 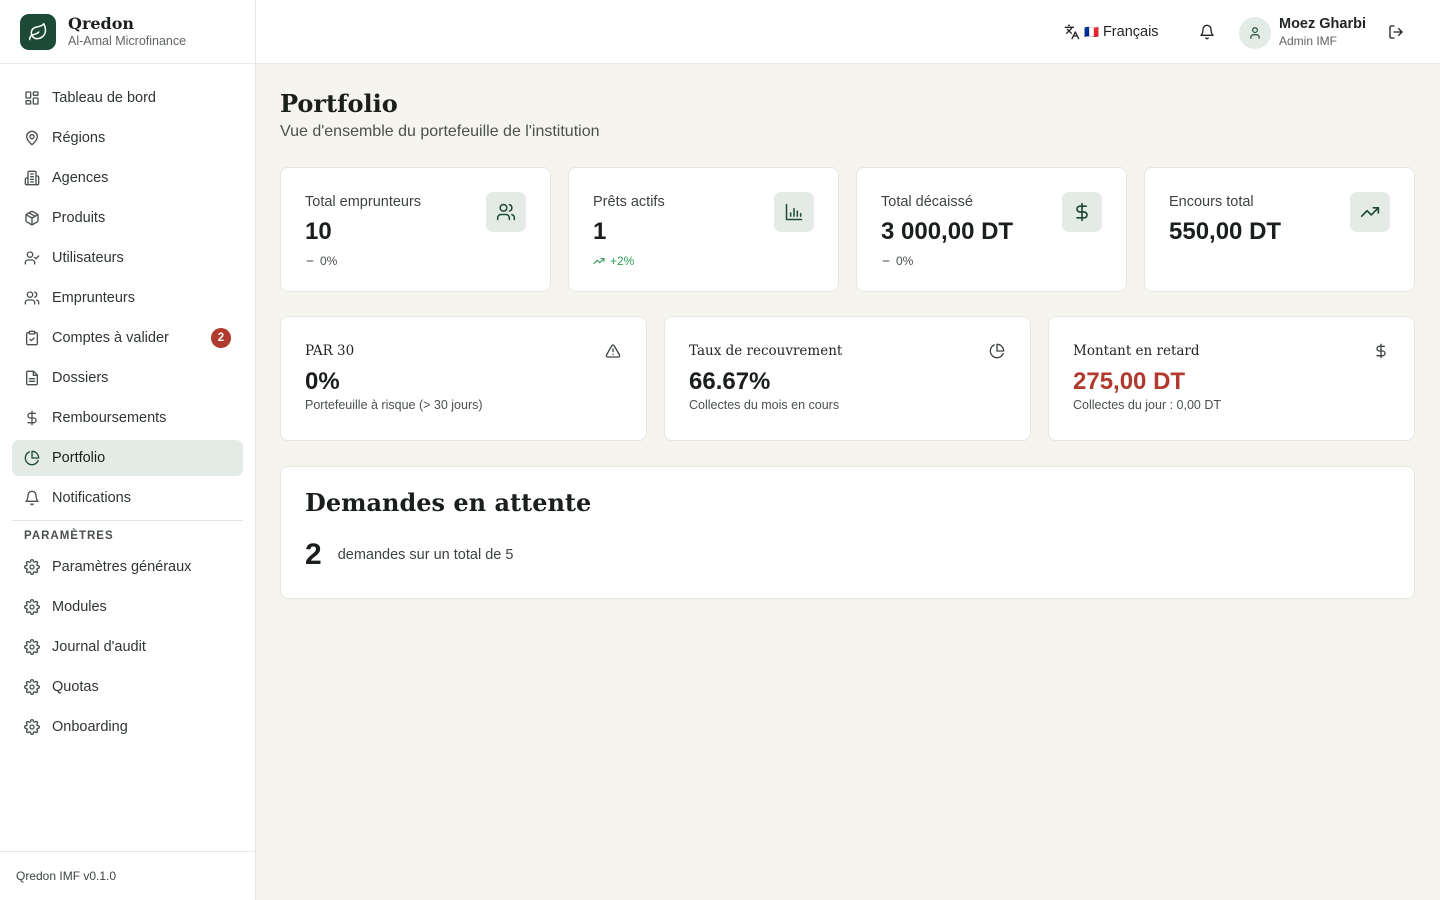 I want to click on layout-grid-icon, so click(x=32, y=98).